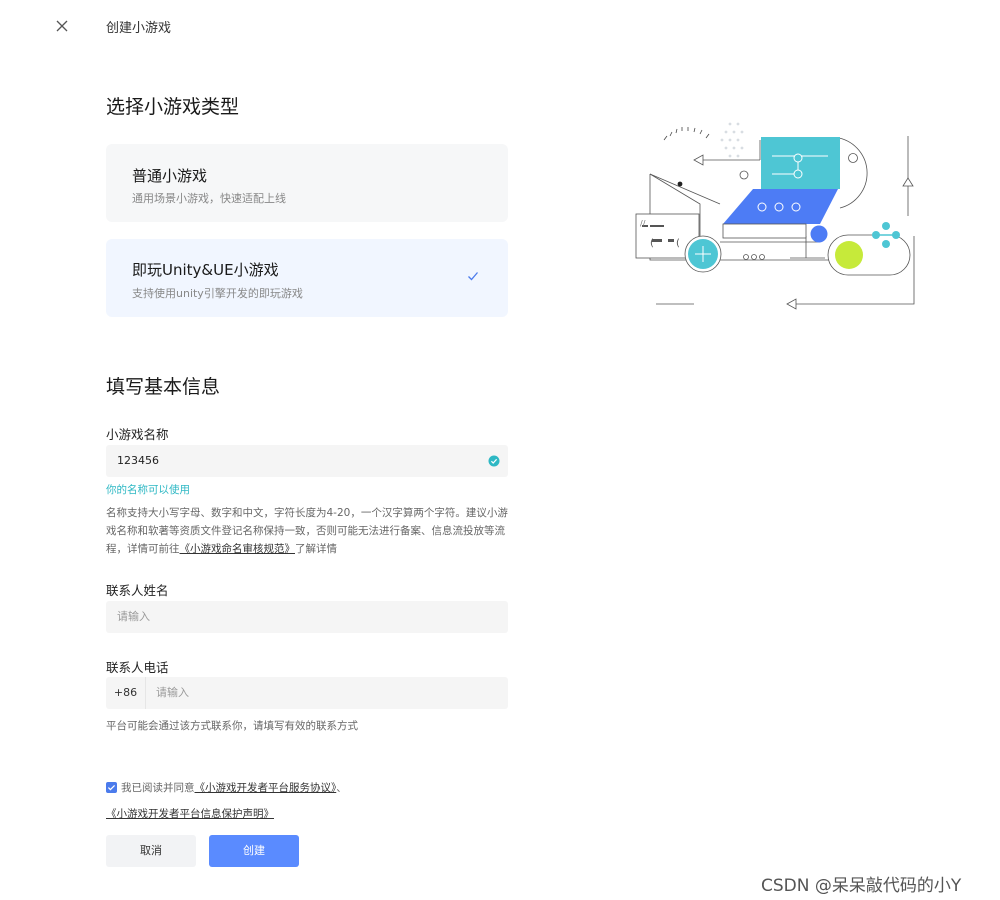 This screenshot has height=900, width=1000. Describe the element at coordinates (775, 216) in the screenshot. I see `game-illustration: // ( (` at that location.